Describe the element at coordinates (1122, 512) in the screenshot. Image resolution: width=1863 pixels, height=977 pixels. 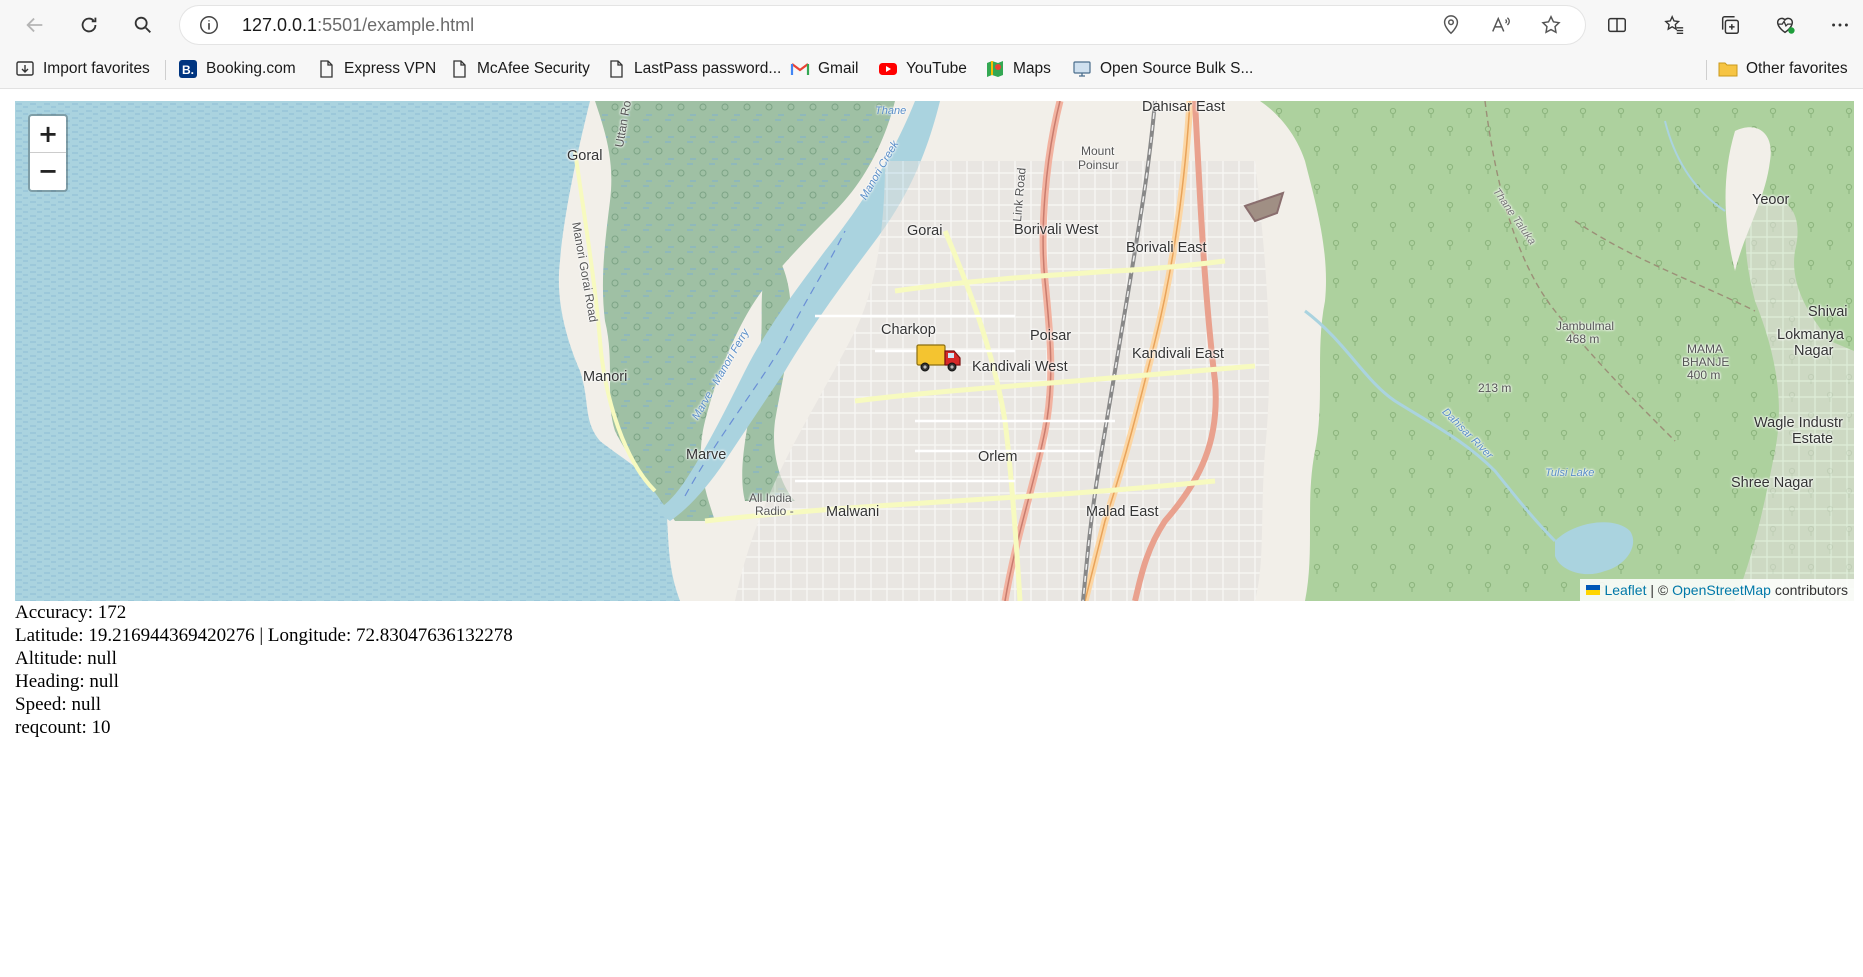
I see `map-label: Malad East` at that location.